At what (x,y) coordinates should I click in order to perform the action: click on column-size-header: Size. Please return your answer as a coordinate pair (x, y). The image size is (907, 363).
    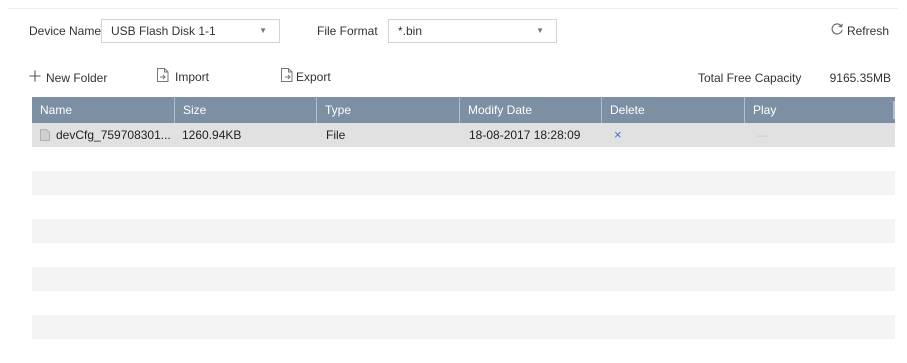
    Looking at the image, I should click on (245, 110).